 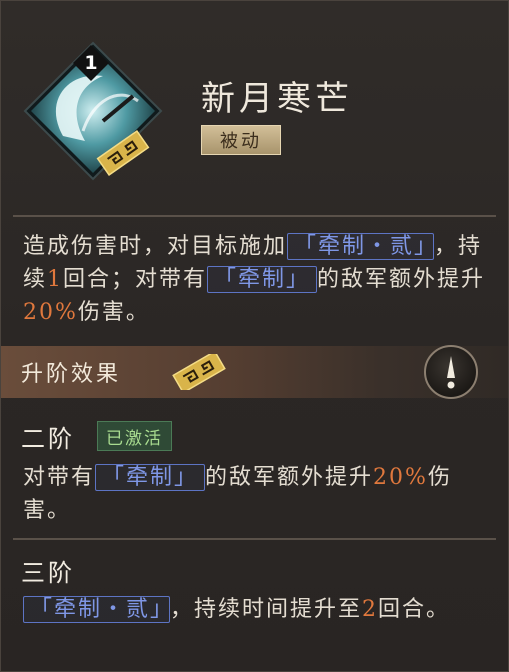 I want to click on stage-2-status-badge: 已激活, so click(x=134, y=436).